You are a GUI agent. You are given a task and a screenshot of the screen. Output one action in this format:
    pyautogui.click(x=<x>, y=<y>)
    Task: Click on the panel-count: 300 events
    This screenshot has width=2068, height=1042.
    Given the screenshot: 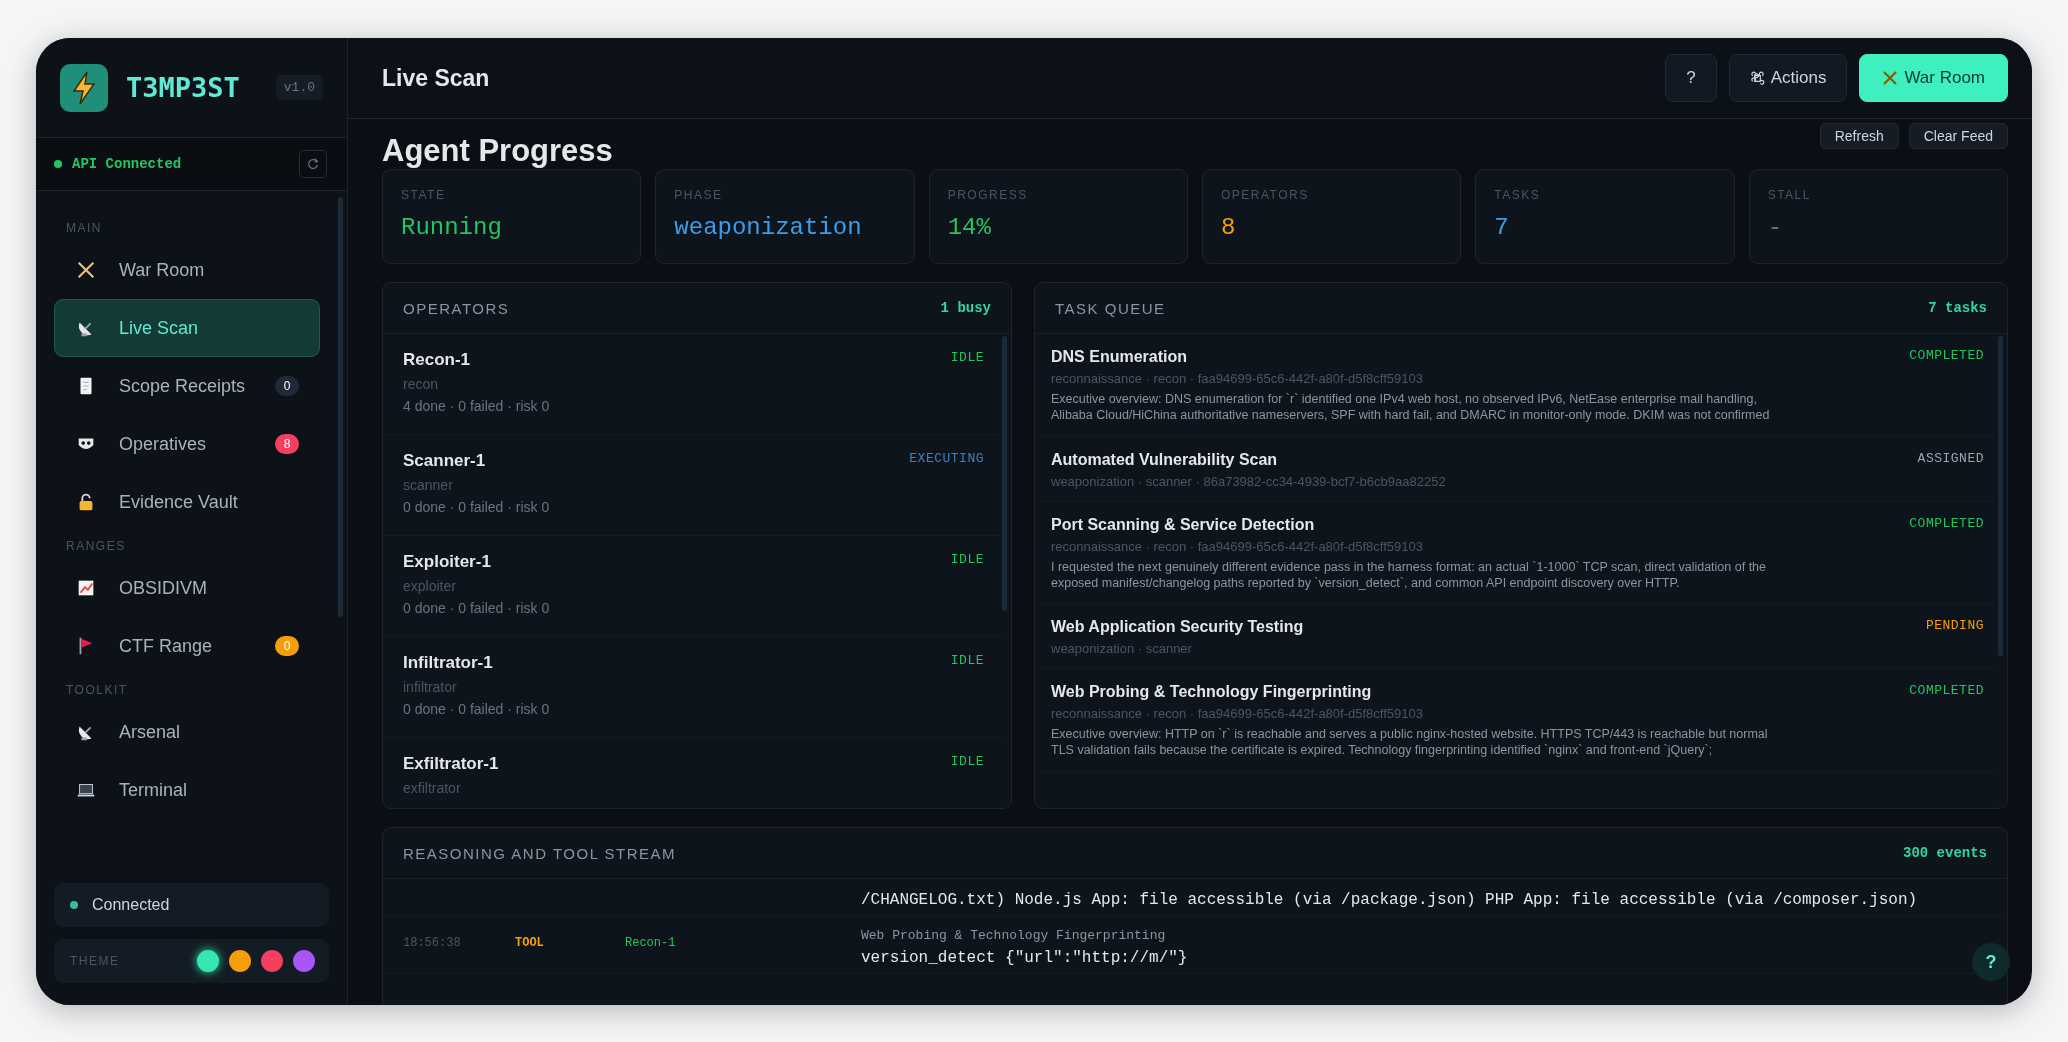 What is the action you would take?
    pyautogui.click(x=1945, y=853)
    